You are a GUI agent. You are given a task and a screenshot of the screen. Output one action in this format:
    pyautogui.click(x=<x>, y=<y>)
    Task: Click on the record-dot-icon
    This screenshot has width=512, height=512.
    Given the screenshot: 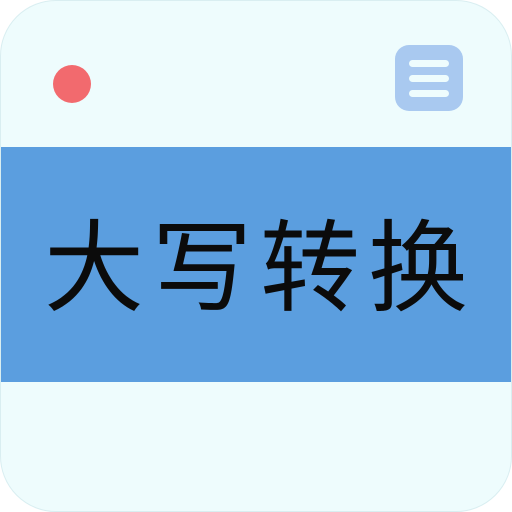 What is the action you would take?
    pyautogui.click(x=72, y=84)
    